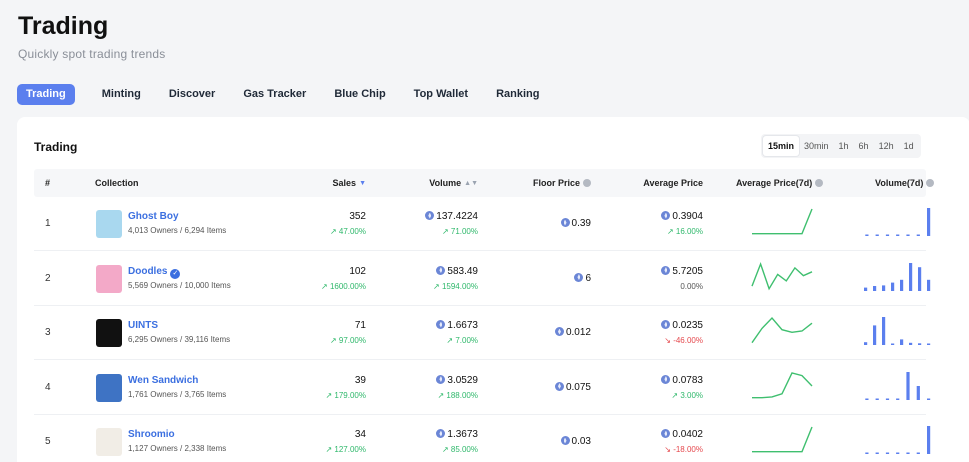  I want to click on volume-change: ↗ 71.00%, so click(459, 231).